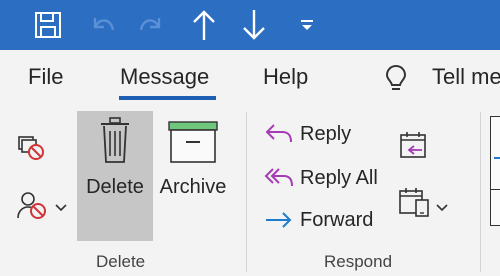 The image size is (500, 276). I want to click on junk-button, so click(33, 205).